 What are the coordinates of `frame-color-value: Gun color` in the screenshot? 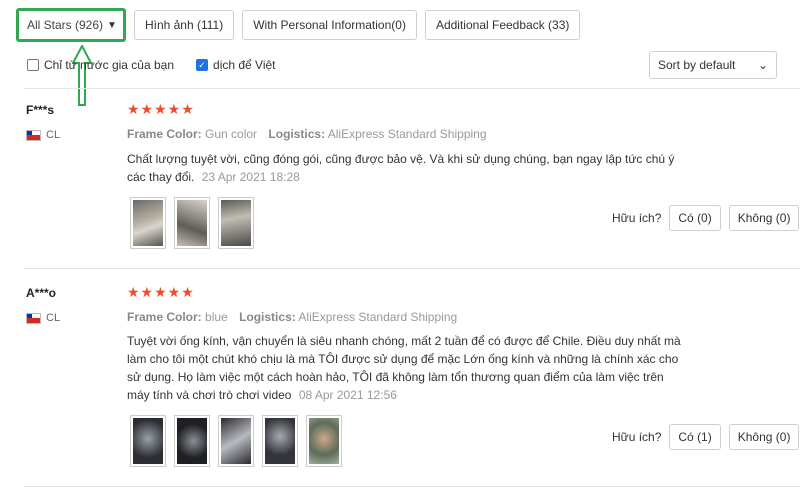 It's located at (231, 134).